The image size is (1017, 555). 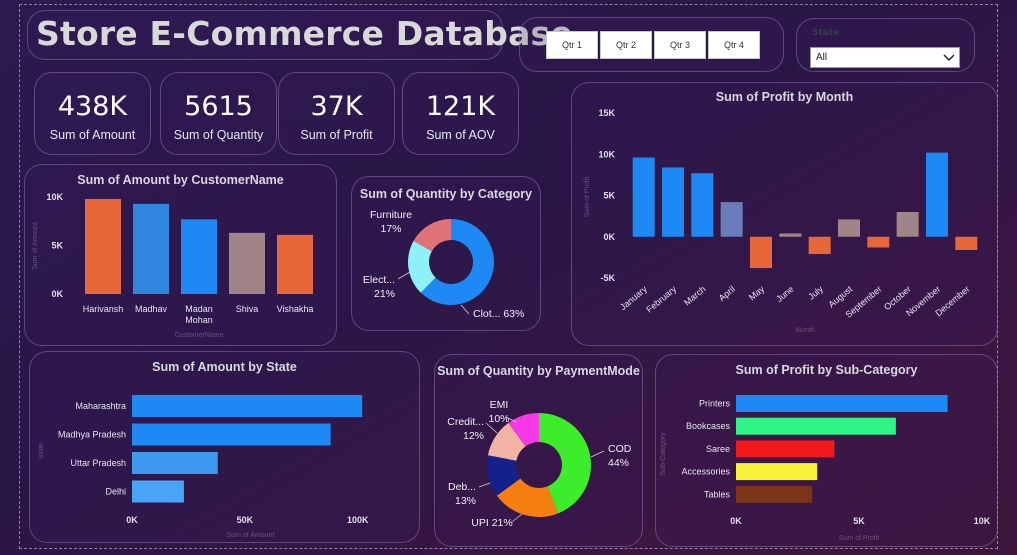 What do you see at coordinates (41, 451) in the screenshot?
I see `y-axis-label: State` at bounding box center [41, 451].